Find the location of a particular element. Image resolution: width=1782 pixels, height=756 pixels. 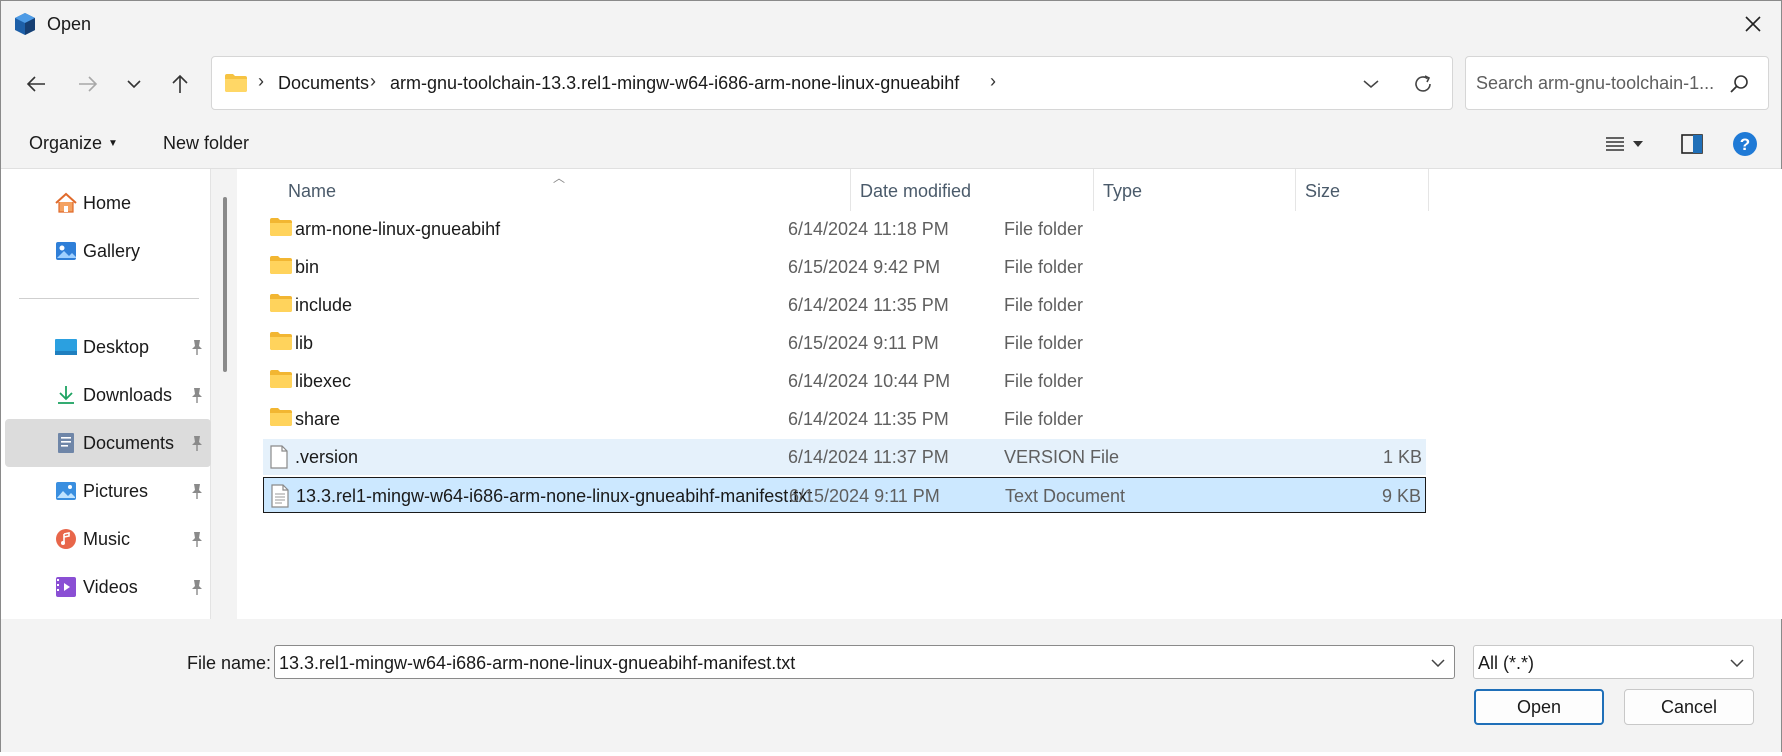

file-name: include is located at coordinates (324, 305).